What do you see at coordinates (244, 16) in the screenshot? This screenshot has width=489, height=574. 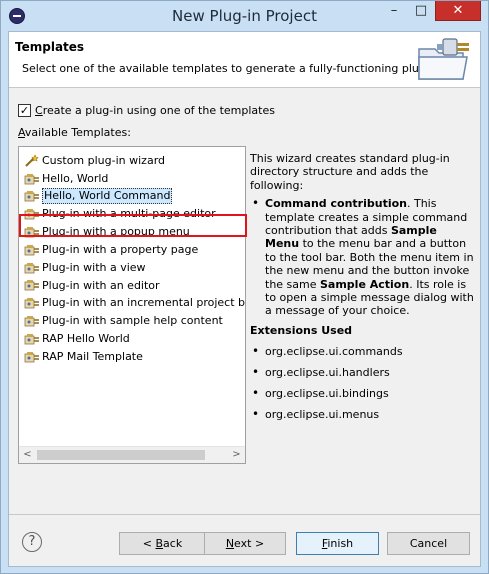 I see `title-bar: New Plug-in Project – □ ✕` at bounding box center [244, 16].